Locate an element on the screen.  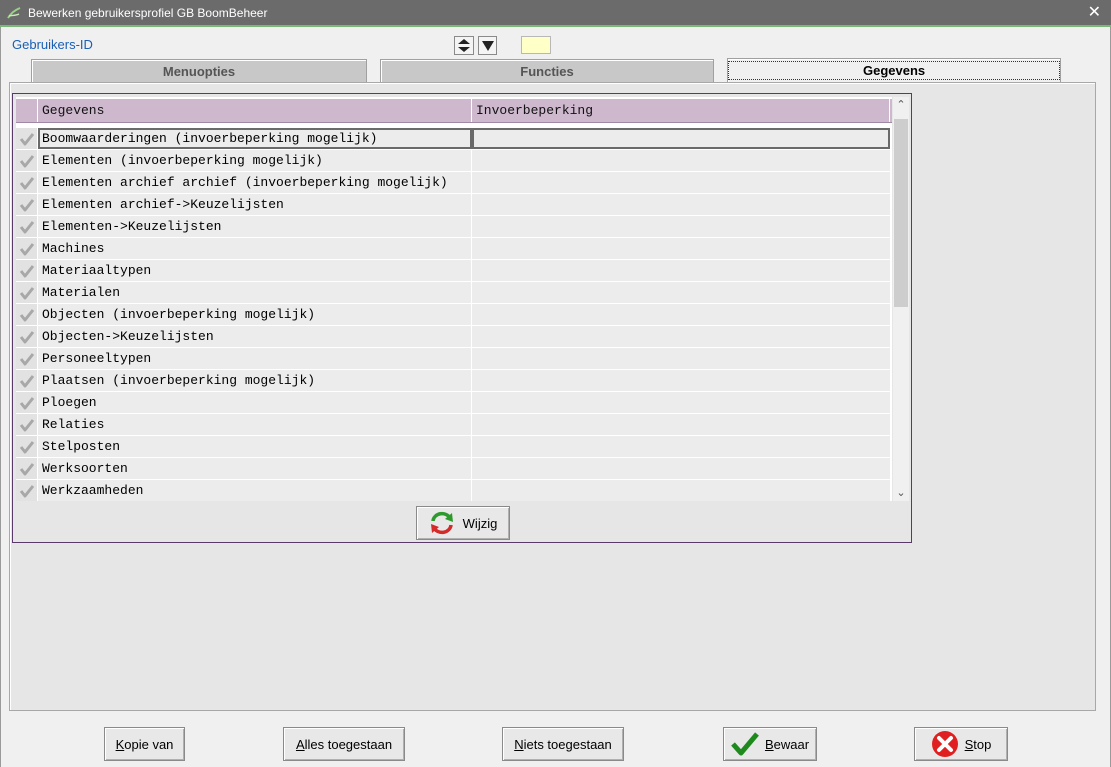
table-row: Elementen->Keuzelijsten is located at coordinates (454, 227).